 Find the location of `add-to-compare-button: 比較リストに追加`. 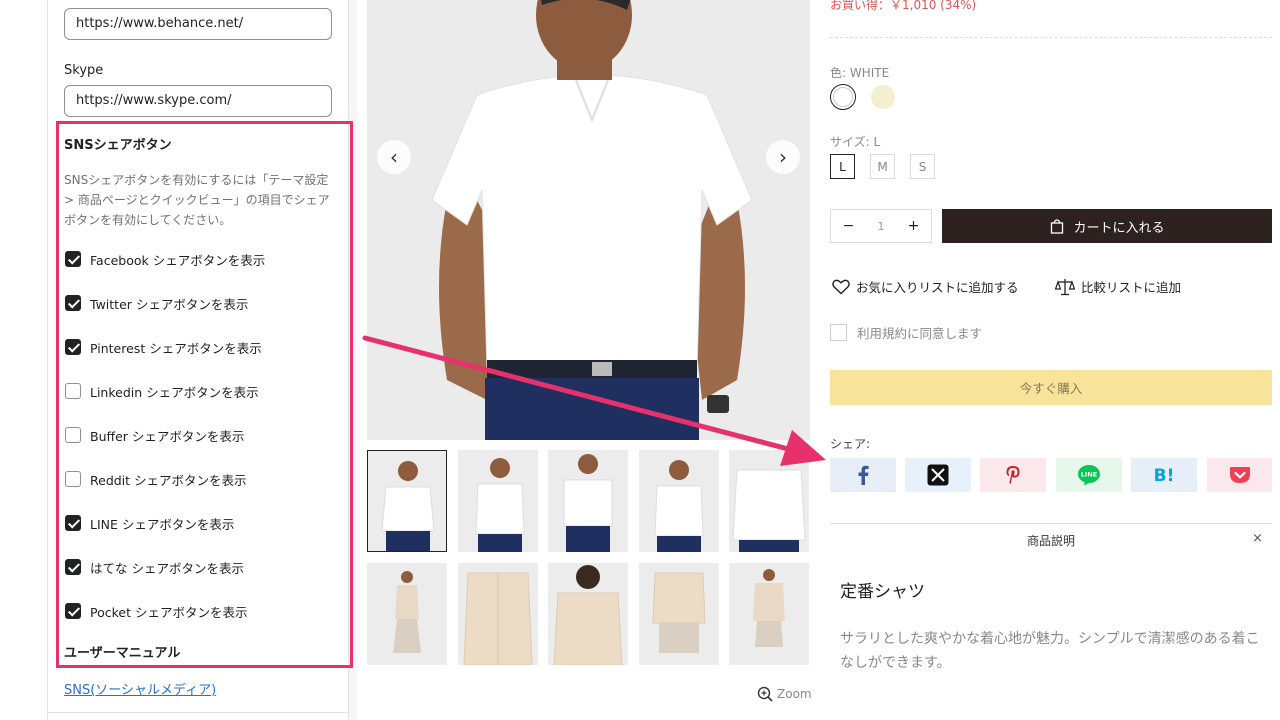

add-to-compare-button: 比較リストに追加 is located at coordinates (1118, 286).